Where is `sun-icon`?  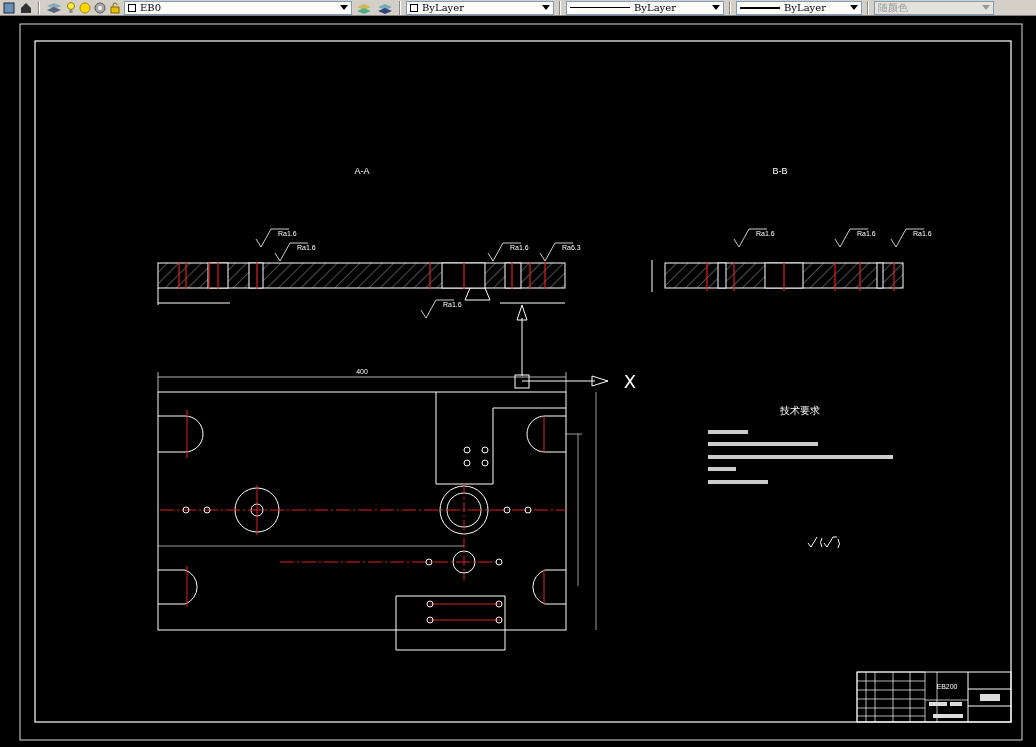 sun-icon is located at coordinates (85, 7).